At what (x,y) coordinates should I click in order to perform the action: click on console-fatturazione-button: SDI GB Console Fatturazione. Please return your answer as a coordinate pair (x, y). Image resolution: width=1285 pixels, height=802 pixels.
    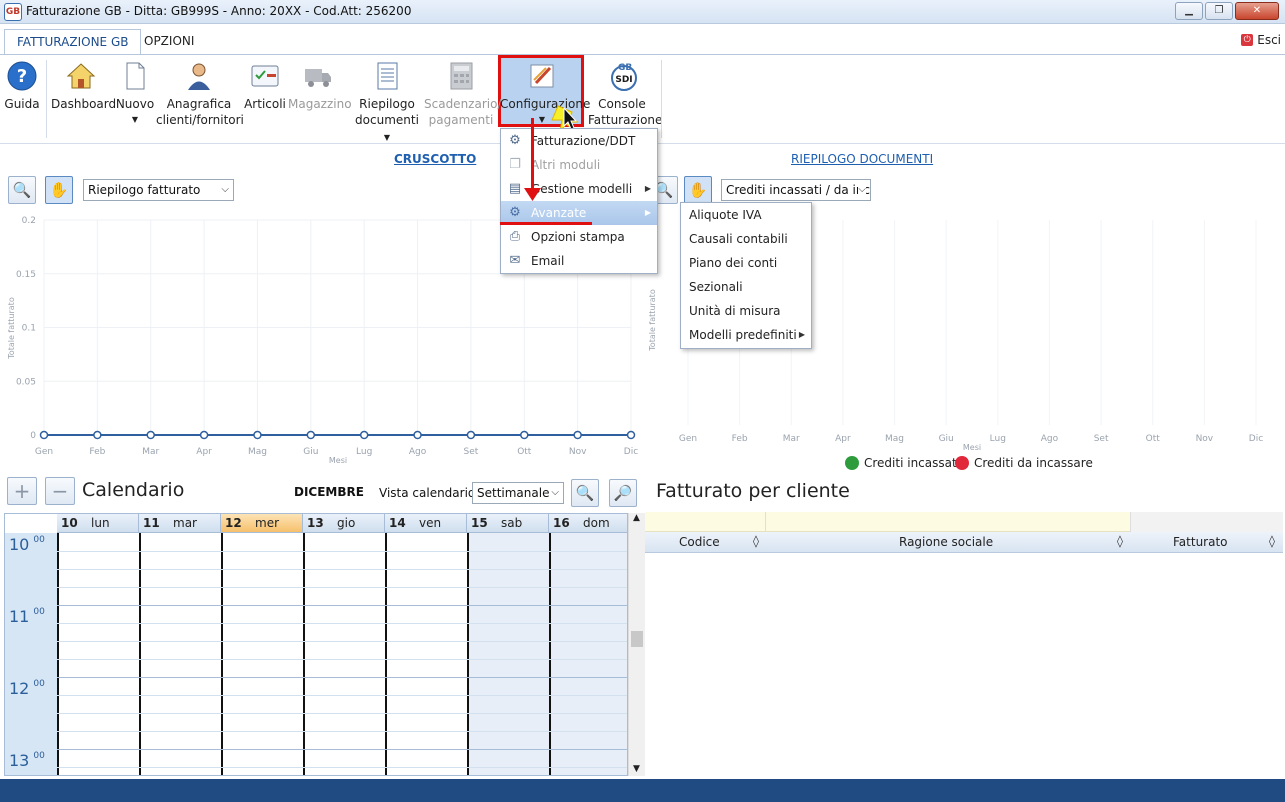
    Looking at the image, I should click on (625, 94).